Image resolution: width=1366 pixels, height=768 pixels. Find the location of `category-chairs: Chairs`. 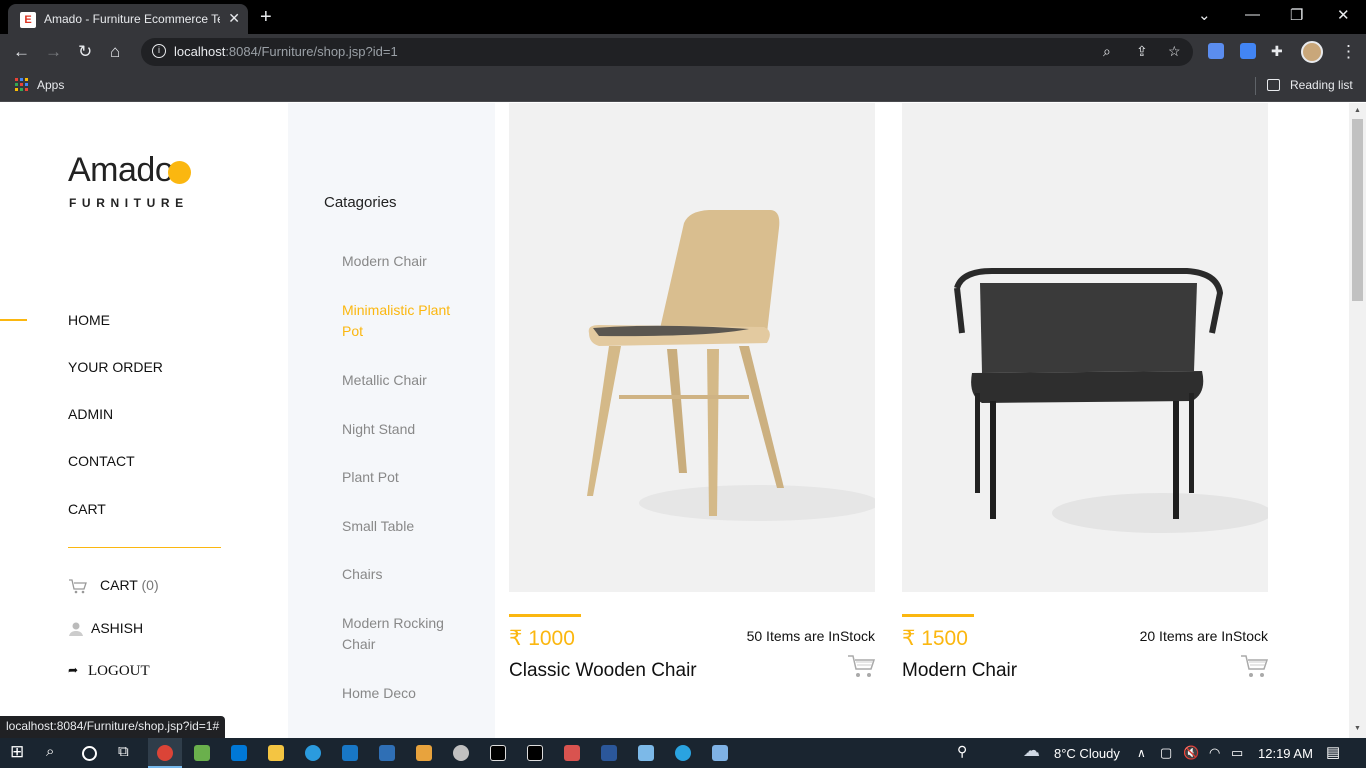

category-chairs: Chairs is located at coordinates (407, 574).